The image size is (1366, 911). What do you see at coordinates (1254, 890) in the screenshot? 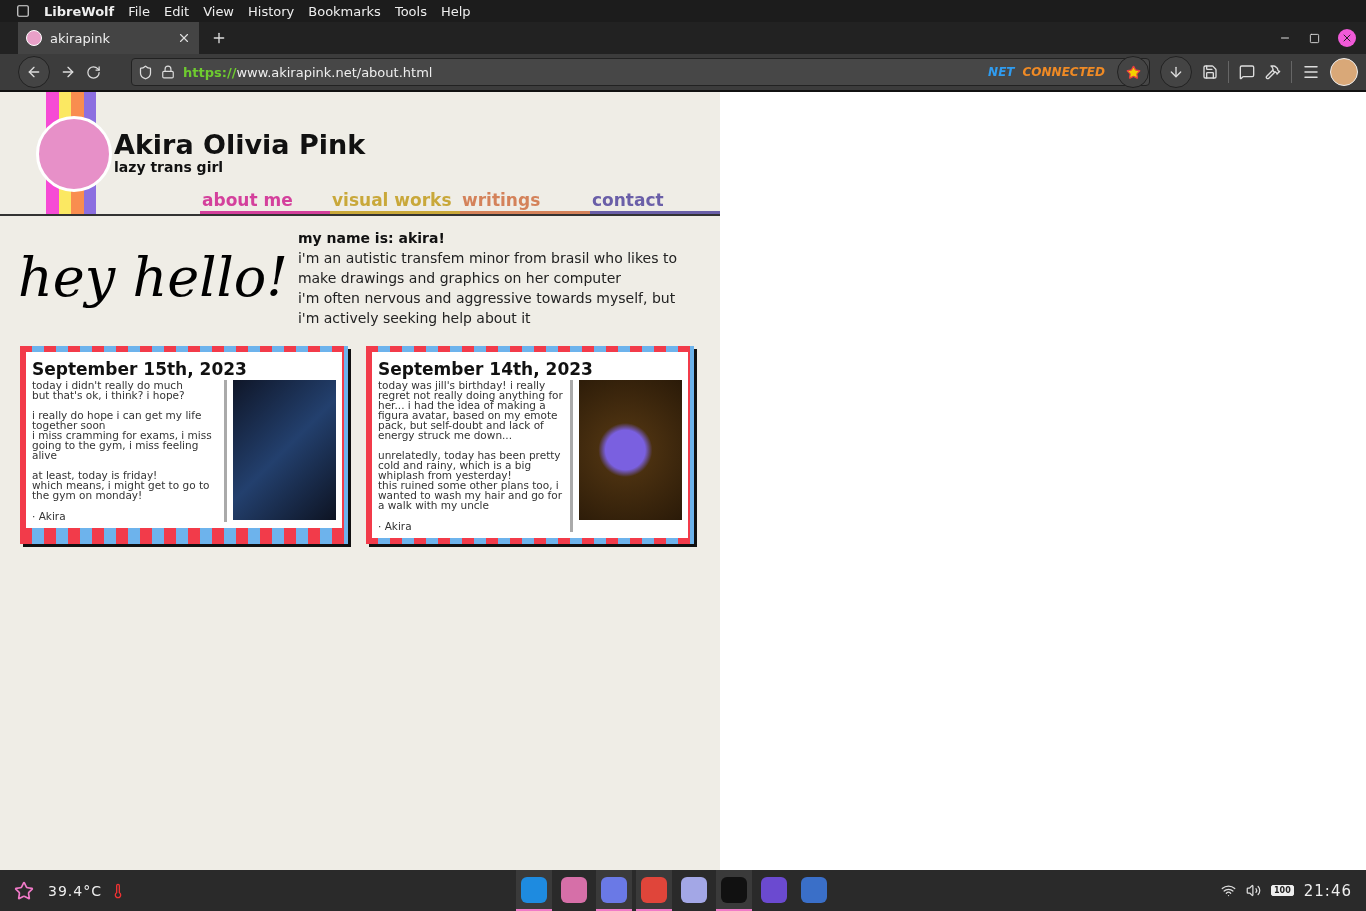
I see `volume-icon` at bounding box center [1254, 890].